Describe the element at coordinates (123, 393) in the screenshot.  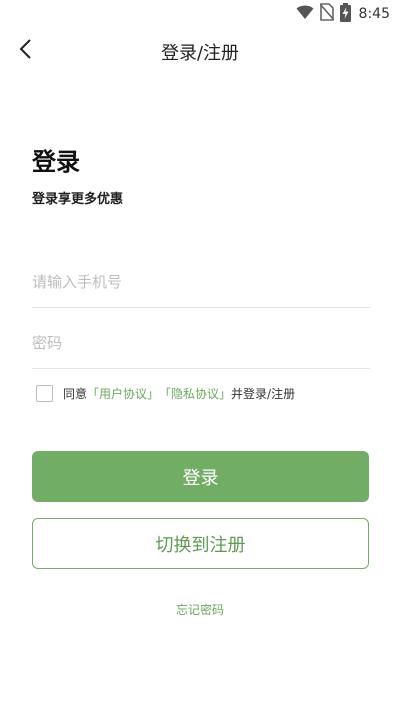
I see `user-agreement-link: 「用户协议」` at that location.